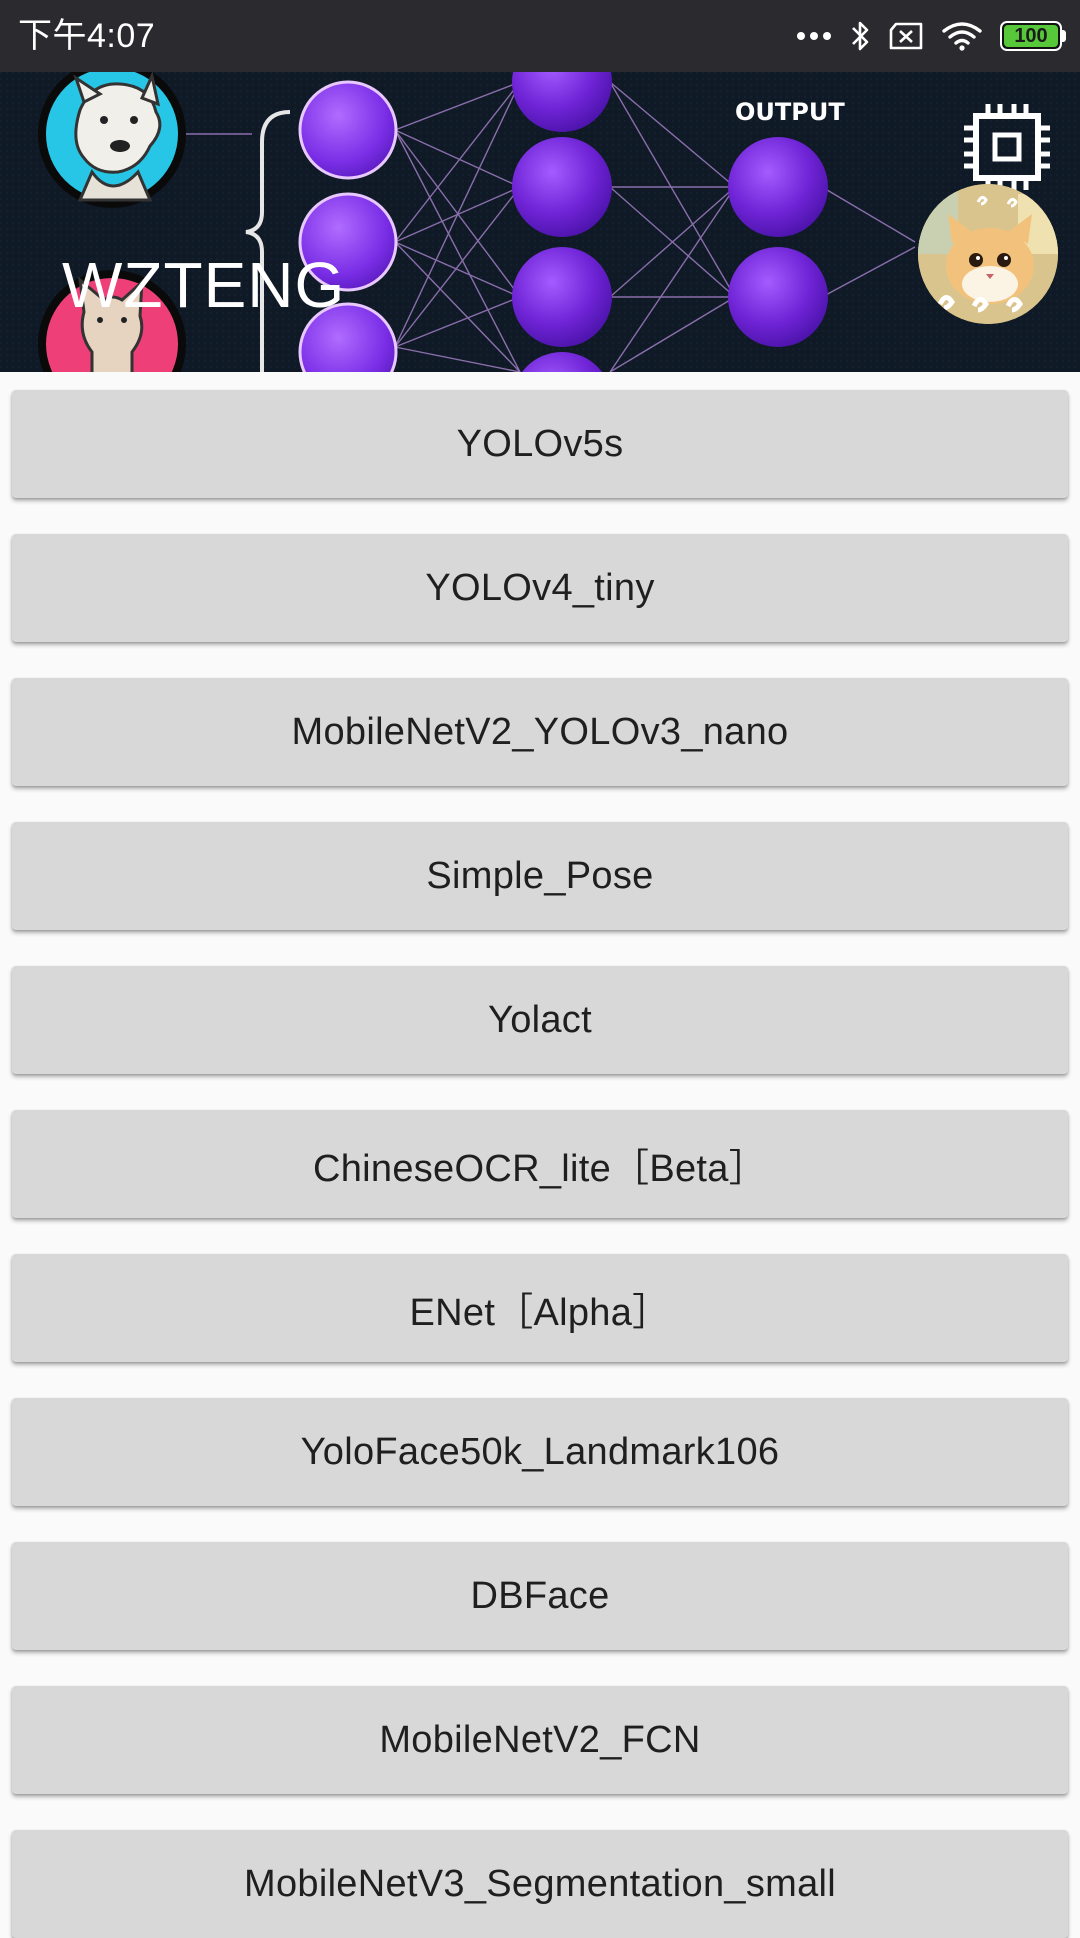 The width and height of the screenshot is (1080, 1938). What do you see at coordinates (540, 1452) in the screenshot?
I see `menu-button-yoloface-landmark: YoloFace50k_Landmark106` at bounding box center [540, 1452].